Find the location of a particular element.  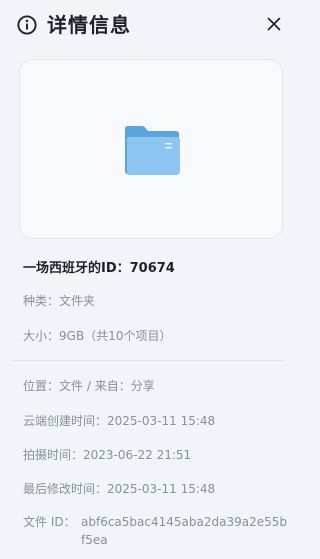

size-value: 9GB（共10个项目） is located at coordinates (115, 336).